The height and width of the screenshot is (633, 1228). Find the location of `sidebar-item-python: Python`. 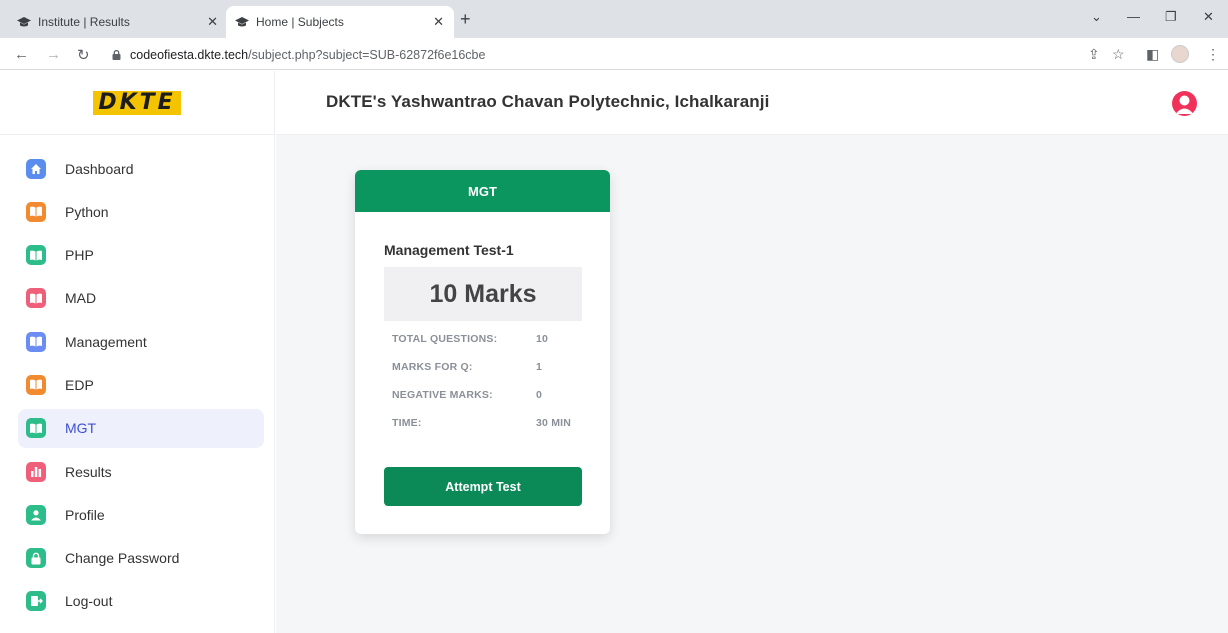

sidebar-item-python: Python is located at coordinates (141, 211).